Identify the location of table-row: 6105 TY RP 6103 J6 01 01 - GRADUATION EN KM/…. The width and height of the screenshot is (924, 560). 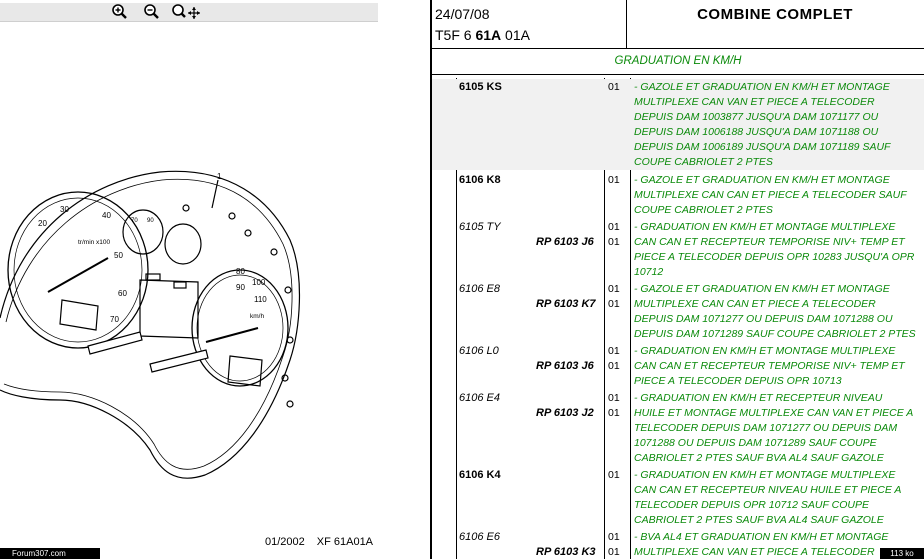
(678, 249).